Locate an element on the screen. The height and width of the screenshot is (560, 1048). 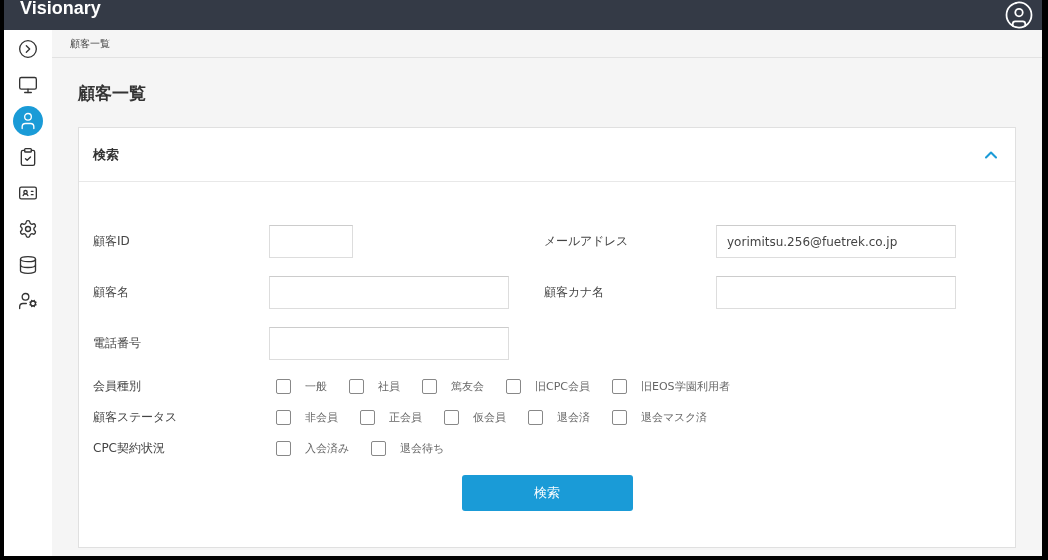
account-icon is located at coordinates (1019, 15).